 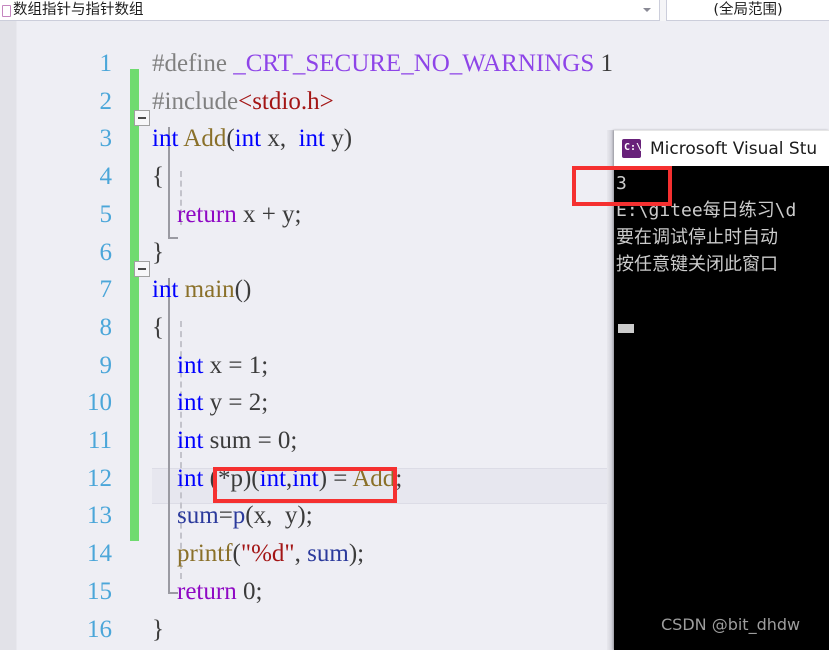 What do you see at coordinates (99, 591) in the screenshot?
I see `line-number: 15` at bounding box center [99, 591].